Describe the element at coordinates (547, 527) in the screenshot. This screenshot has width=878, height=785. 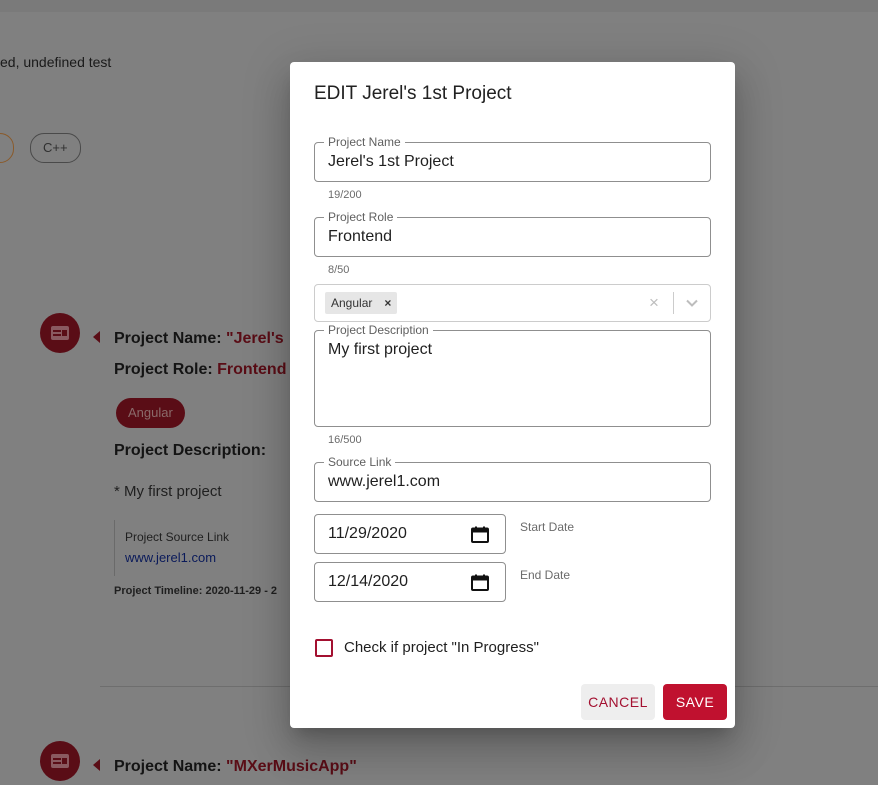
I see `start-date-caption: Start Date` at that location.